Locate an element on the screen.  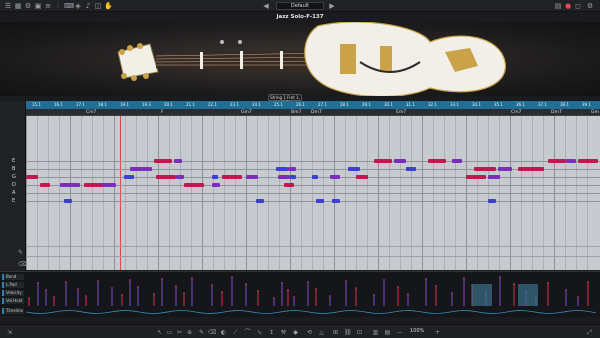
hand-icon: ✋ is located at coordinates (108, 6).